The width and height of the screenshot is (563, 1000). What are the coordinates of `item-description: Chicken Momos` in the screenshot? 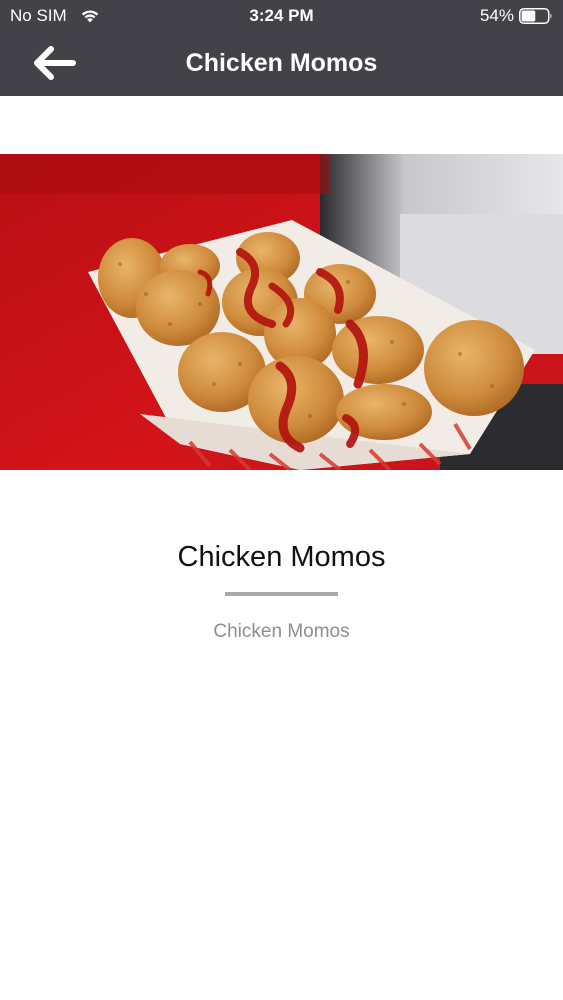 It's located at (281, 631).